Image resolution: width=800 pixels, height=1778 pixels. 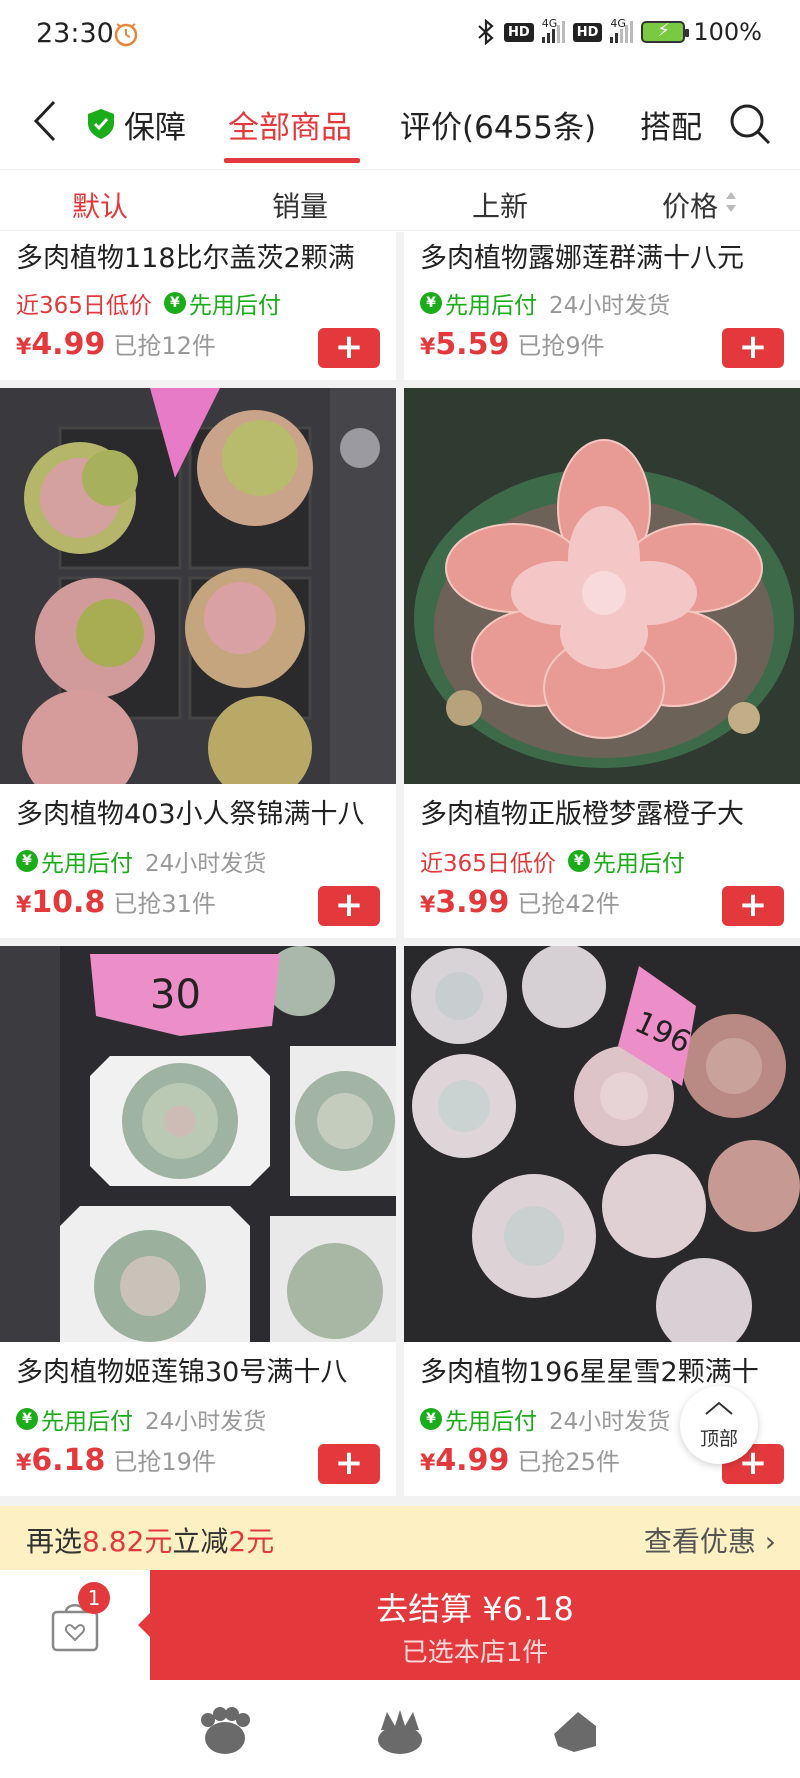 What do you see at coordinates (582, 814) in the screenshot?
I see `product-title: 多肉植物正版橙梦露橙子大` at bounding box center [582, 814].